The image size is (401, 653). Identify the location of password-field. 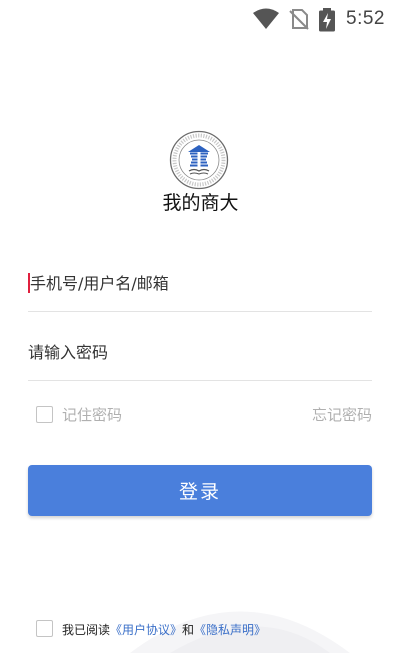
(200, 358).